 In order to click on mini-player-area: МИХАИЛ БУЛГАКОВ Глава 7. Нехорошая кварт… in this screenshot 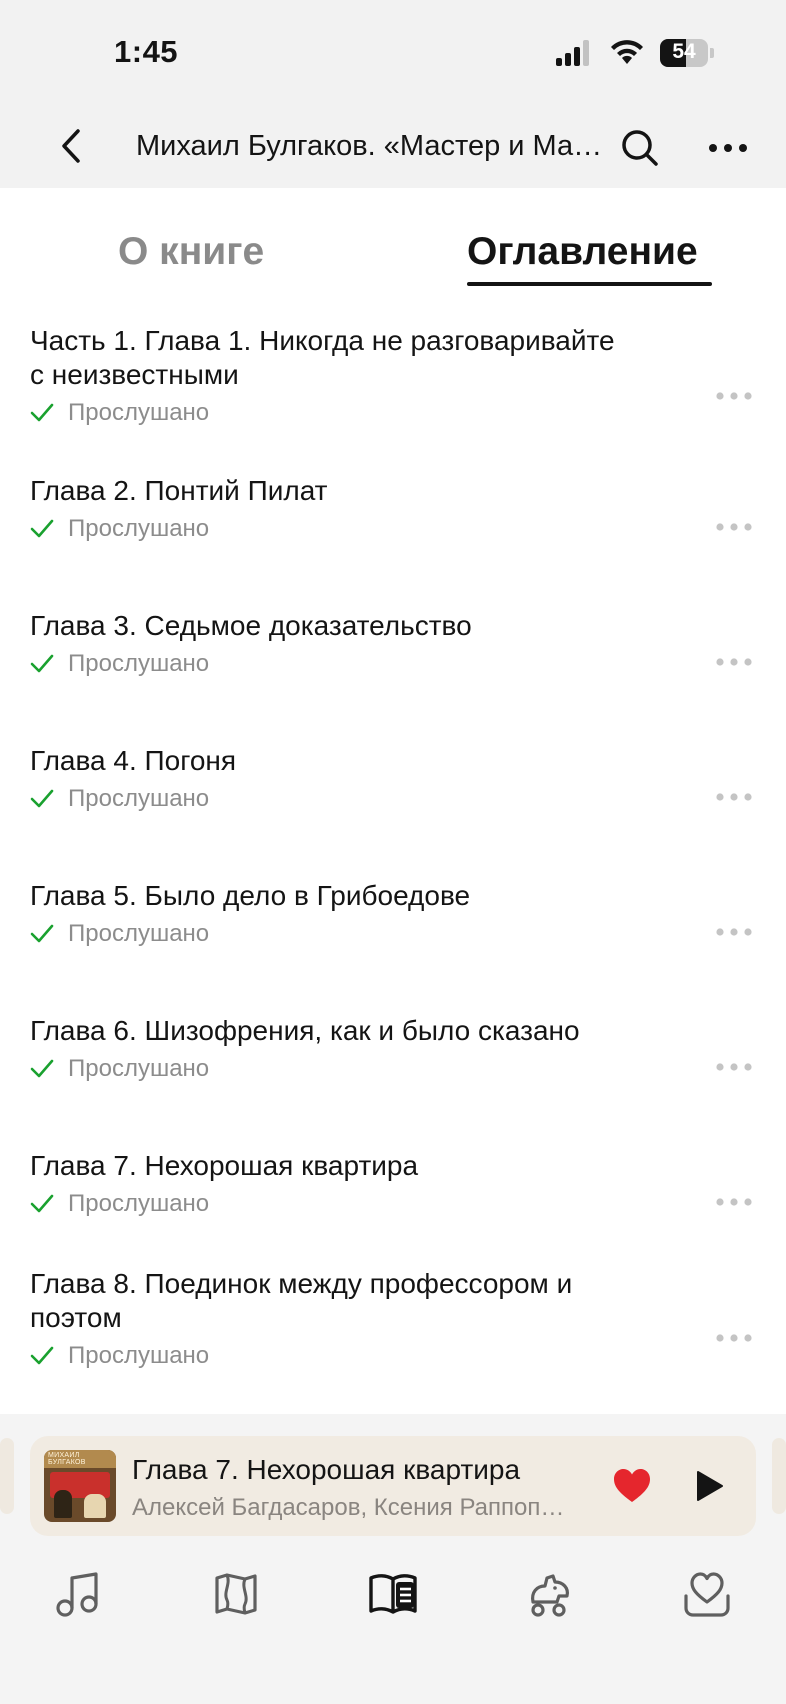, I will do `click(393, 1479)`.